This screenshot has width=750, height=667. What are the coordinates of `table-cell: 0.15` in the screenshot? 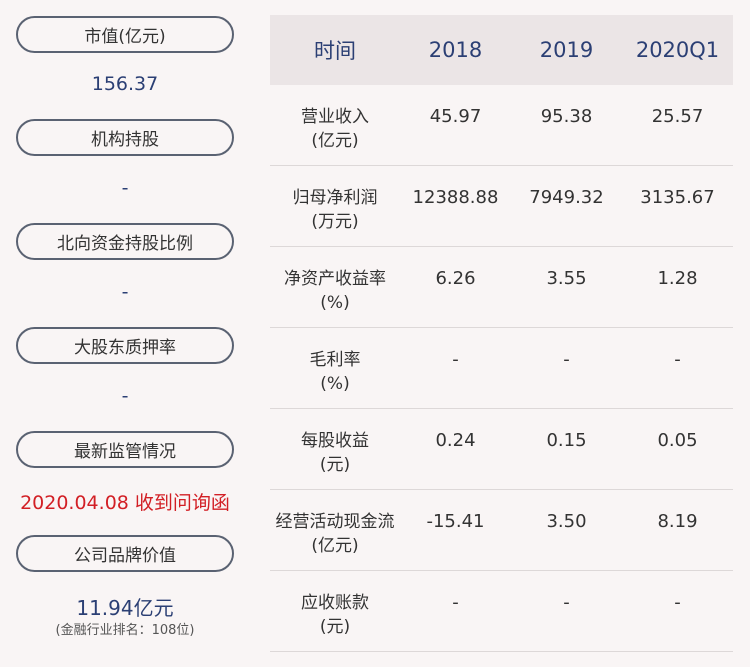 It's located at (566, 440).